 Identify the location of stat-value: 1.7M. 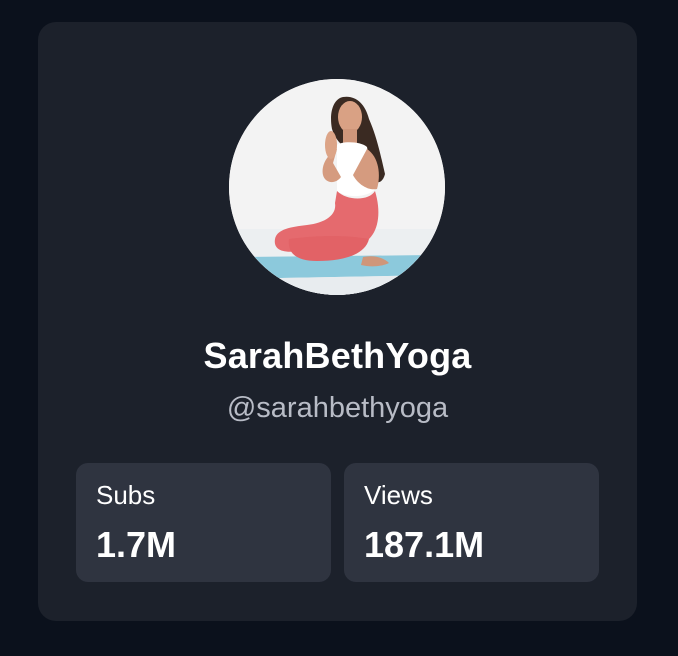
(136, 544).